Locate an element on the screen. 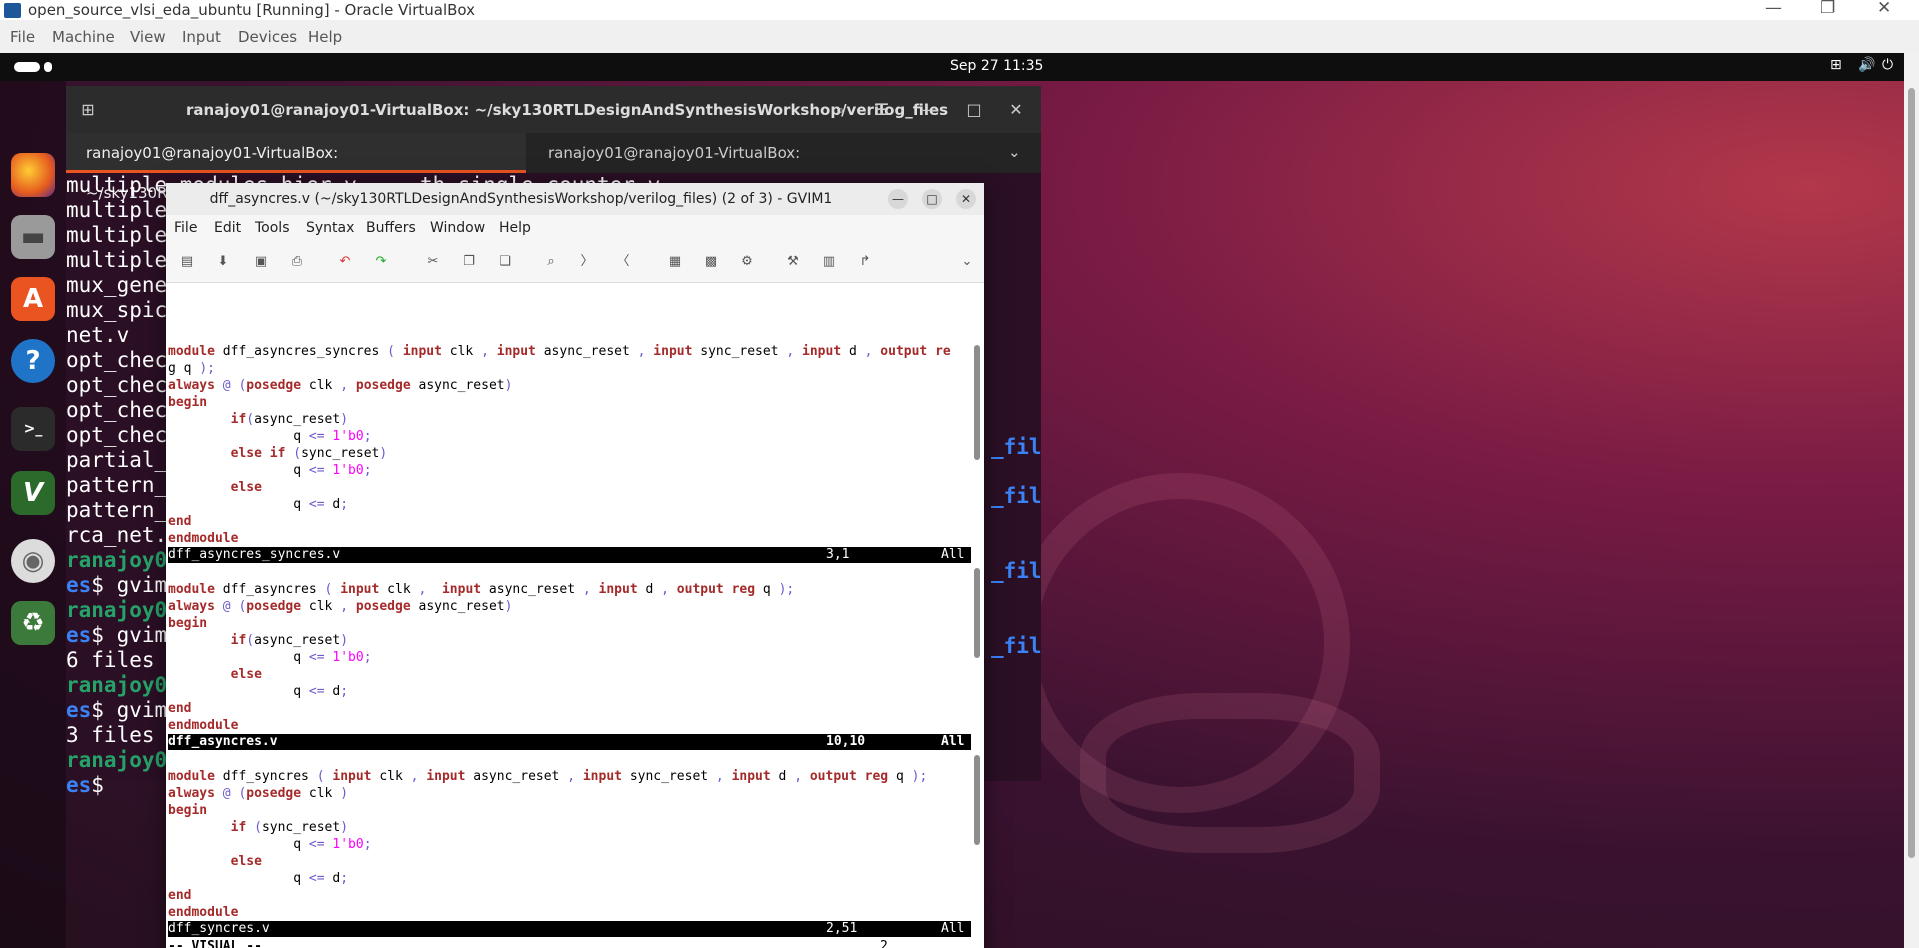  terminal-fragment: _fil is located at coordinates (1016, 447).